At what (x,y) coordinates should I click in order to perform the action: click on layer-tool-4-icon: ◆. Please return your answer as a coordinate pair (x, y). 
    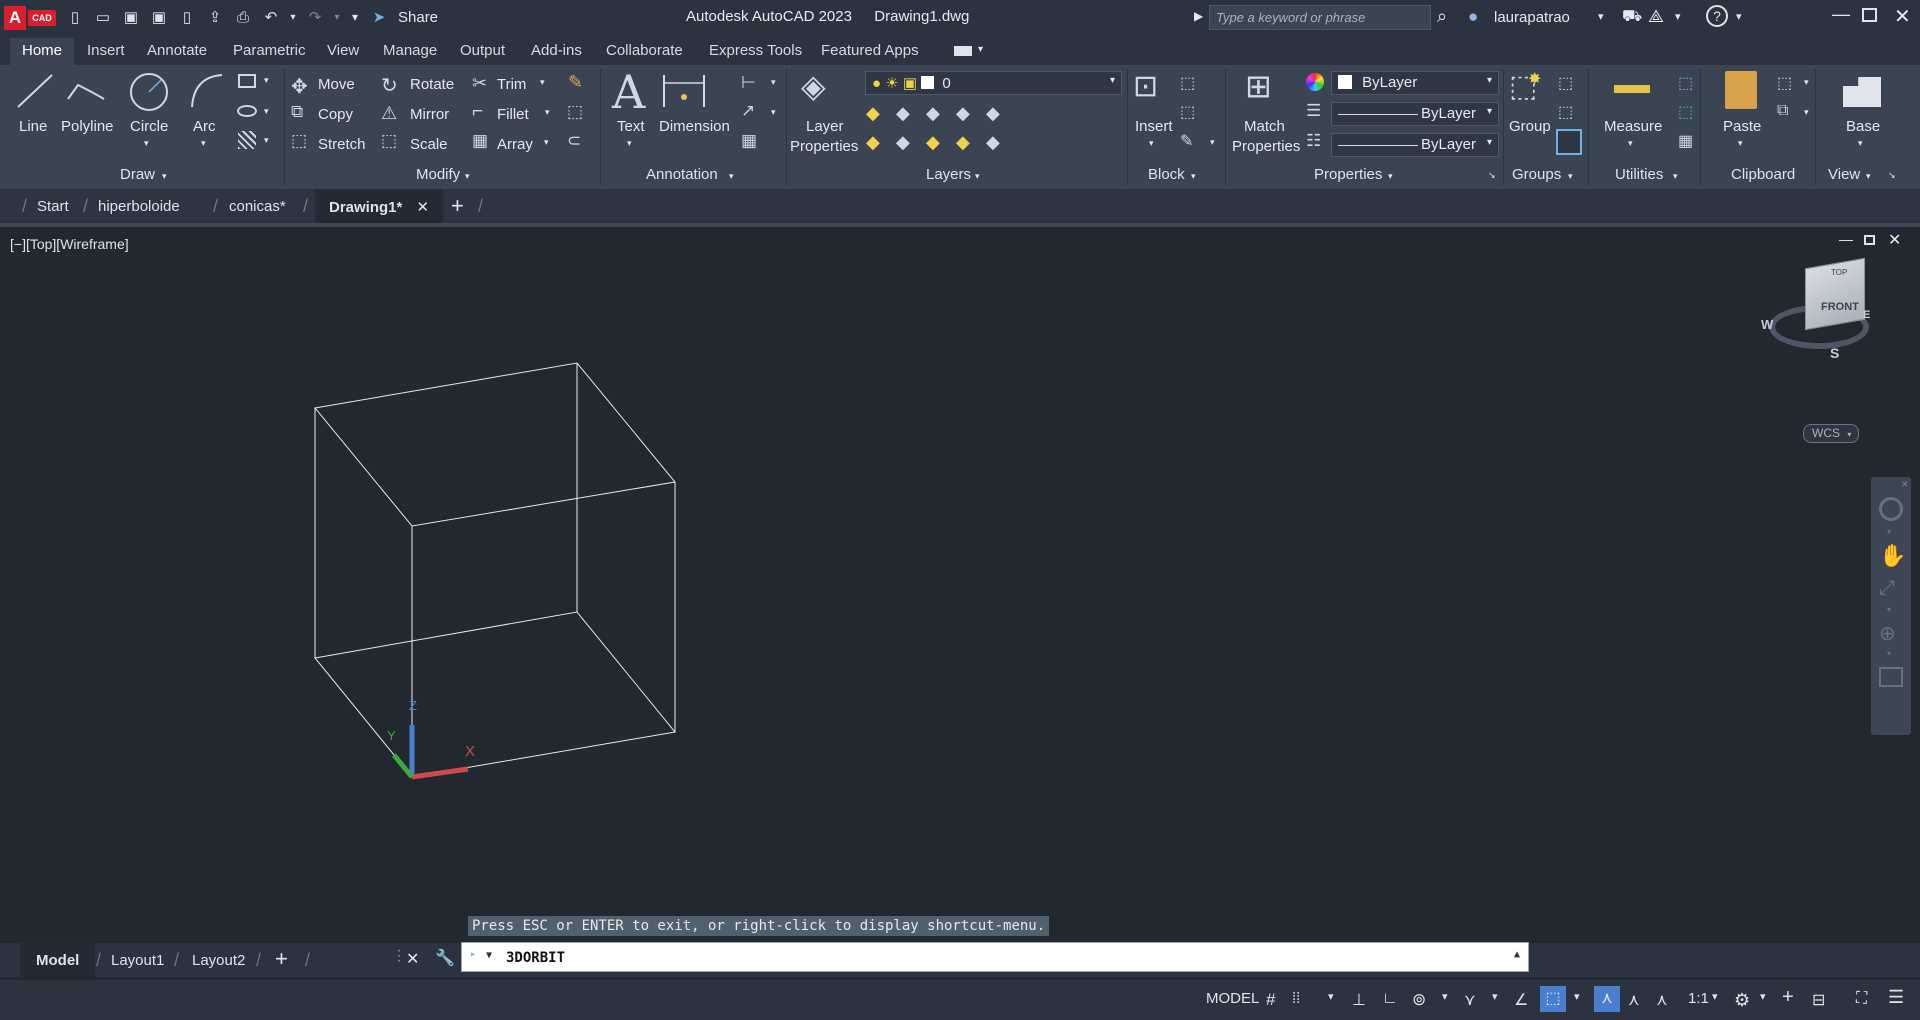
    Looking at the image, I should click on (963, 113).